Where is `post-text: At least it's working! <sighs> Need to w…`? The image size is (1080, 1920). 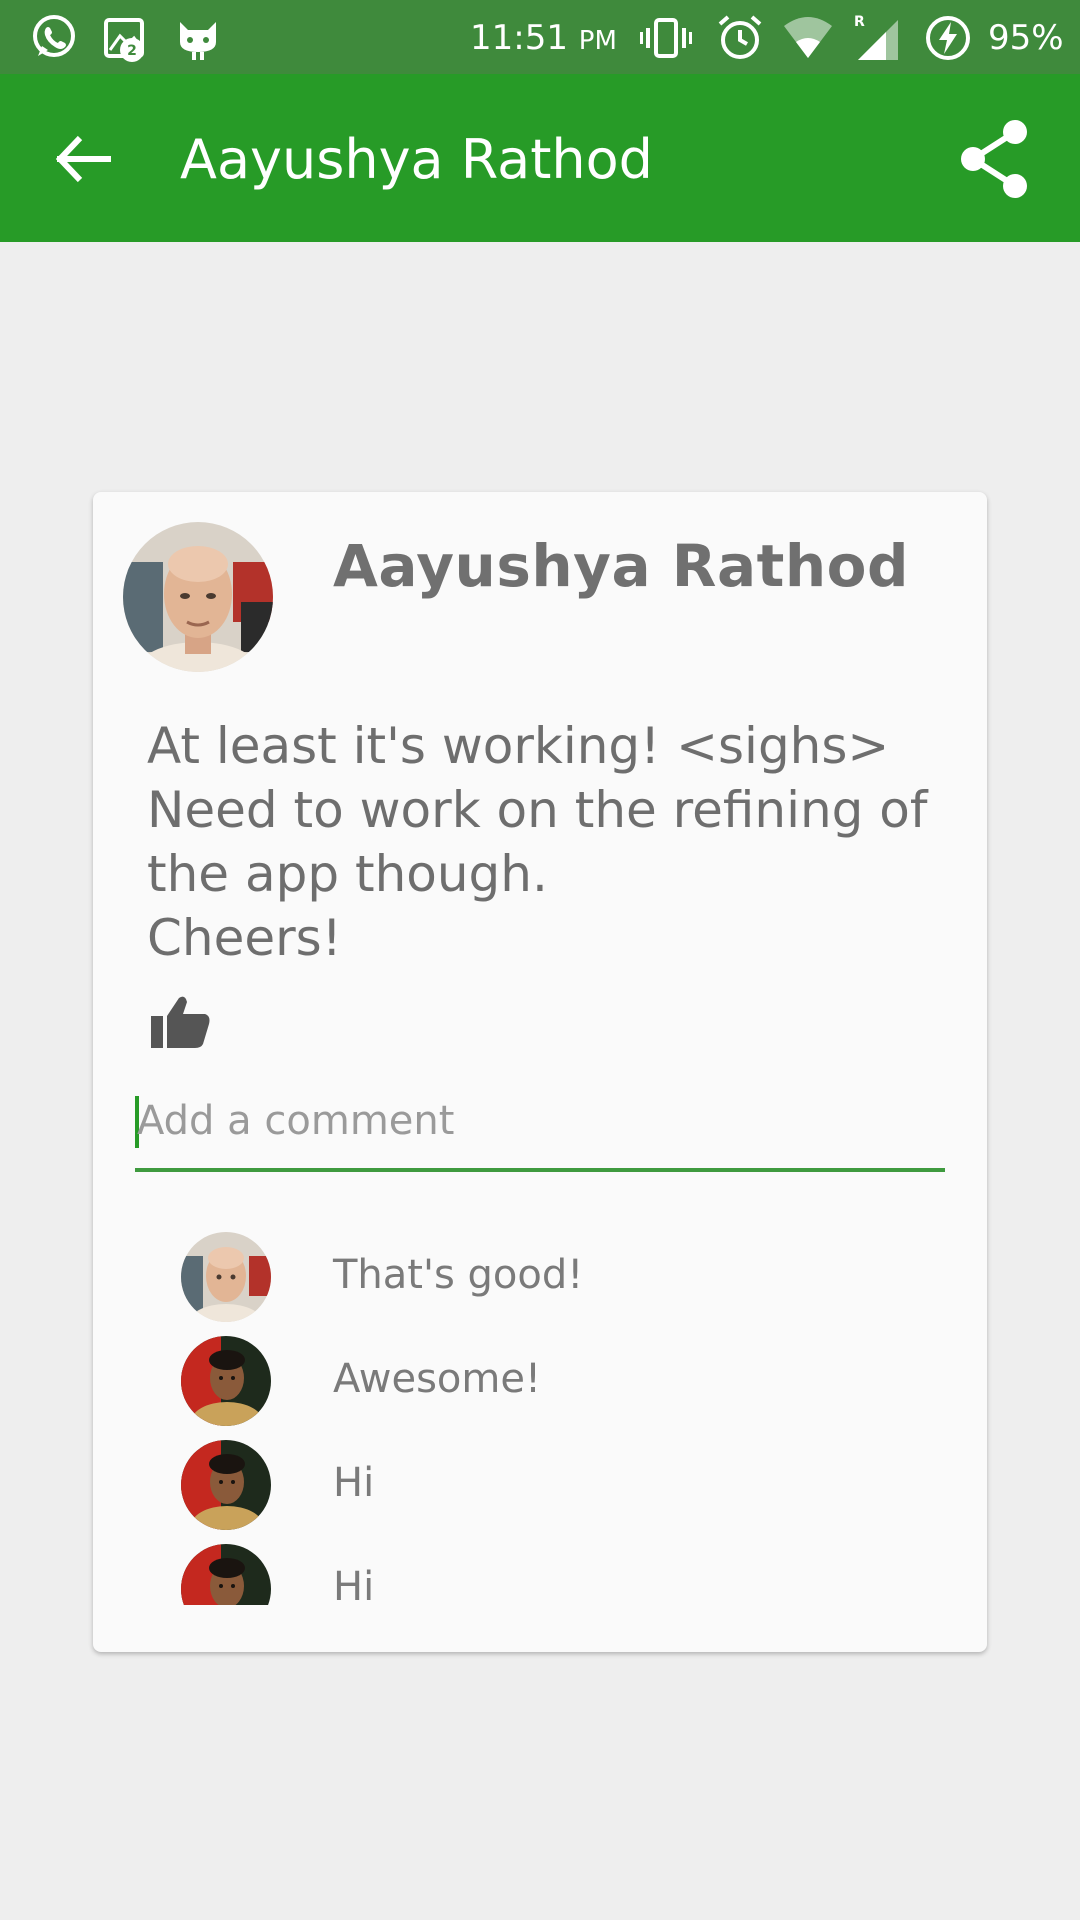
post-text: At least it's working! <sighs> Need to w… is located at coordinates (537, 842).